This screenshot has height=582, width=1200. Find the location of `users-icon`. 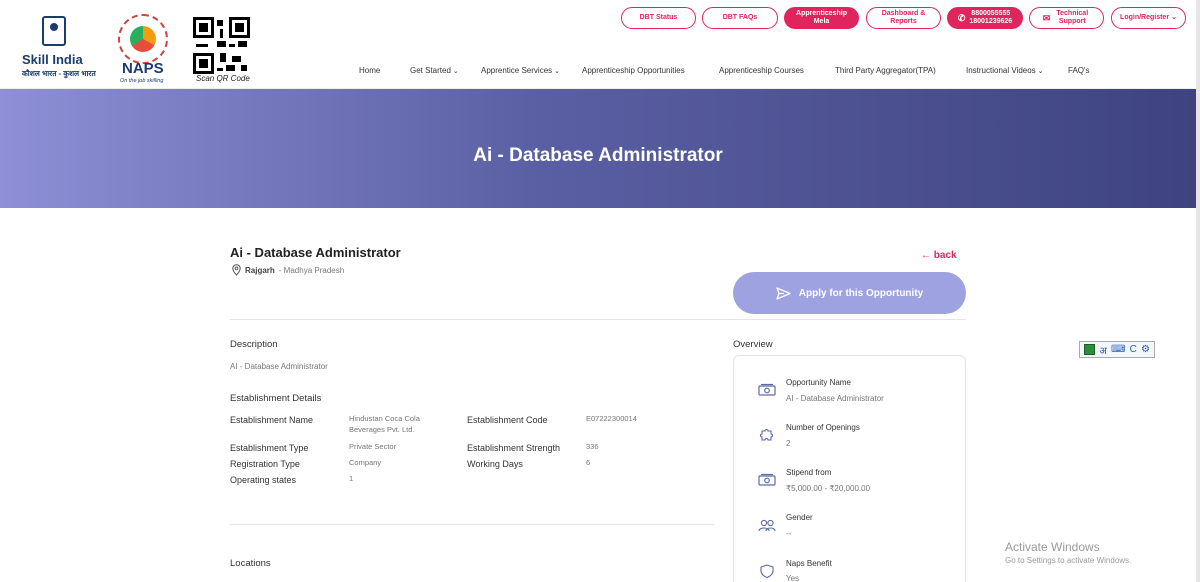

users-icon is located at coordinates (767, 525).